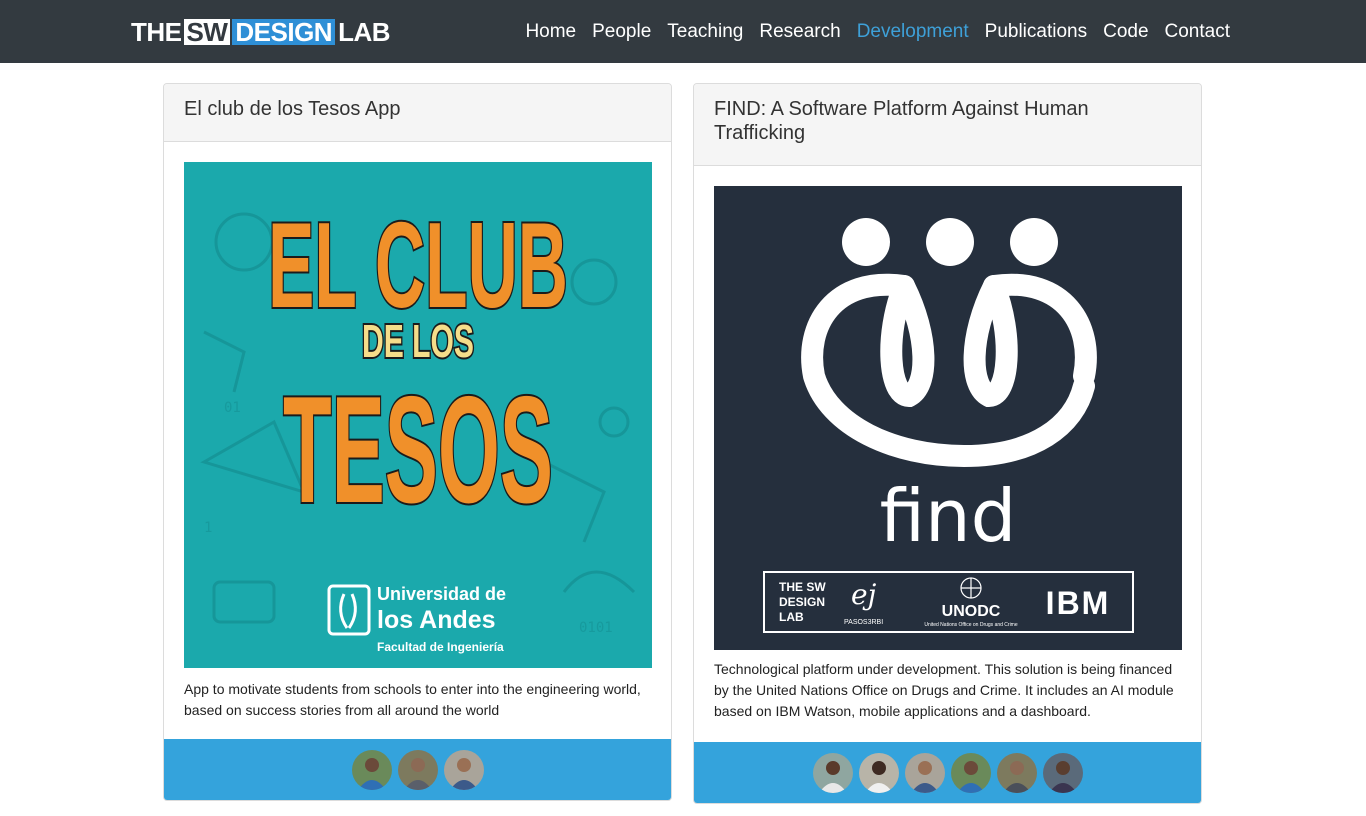 Image resolution: width=1366 pixels, height=816 pixels. I want to click on svg-text: 01, so click(232, 408).